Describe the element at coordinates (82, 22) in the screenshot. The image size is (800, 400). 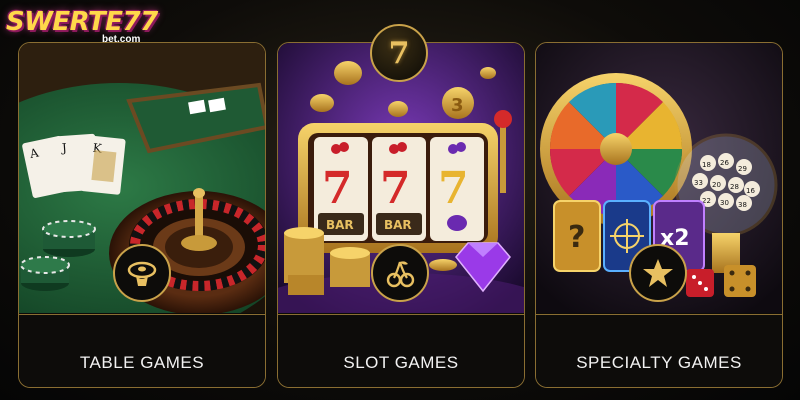
I see `brand-name: SWERTE77` at that location.